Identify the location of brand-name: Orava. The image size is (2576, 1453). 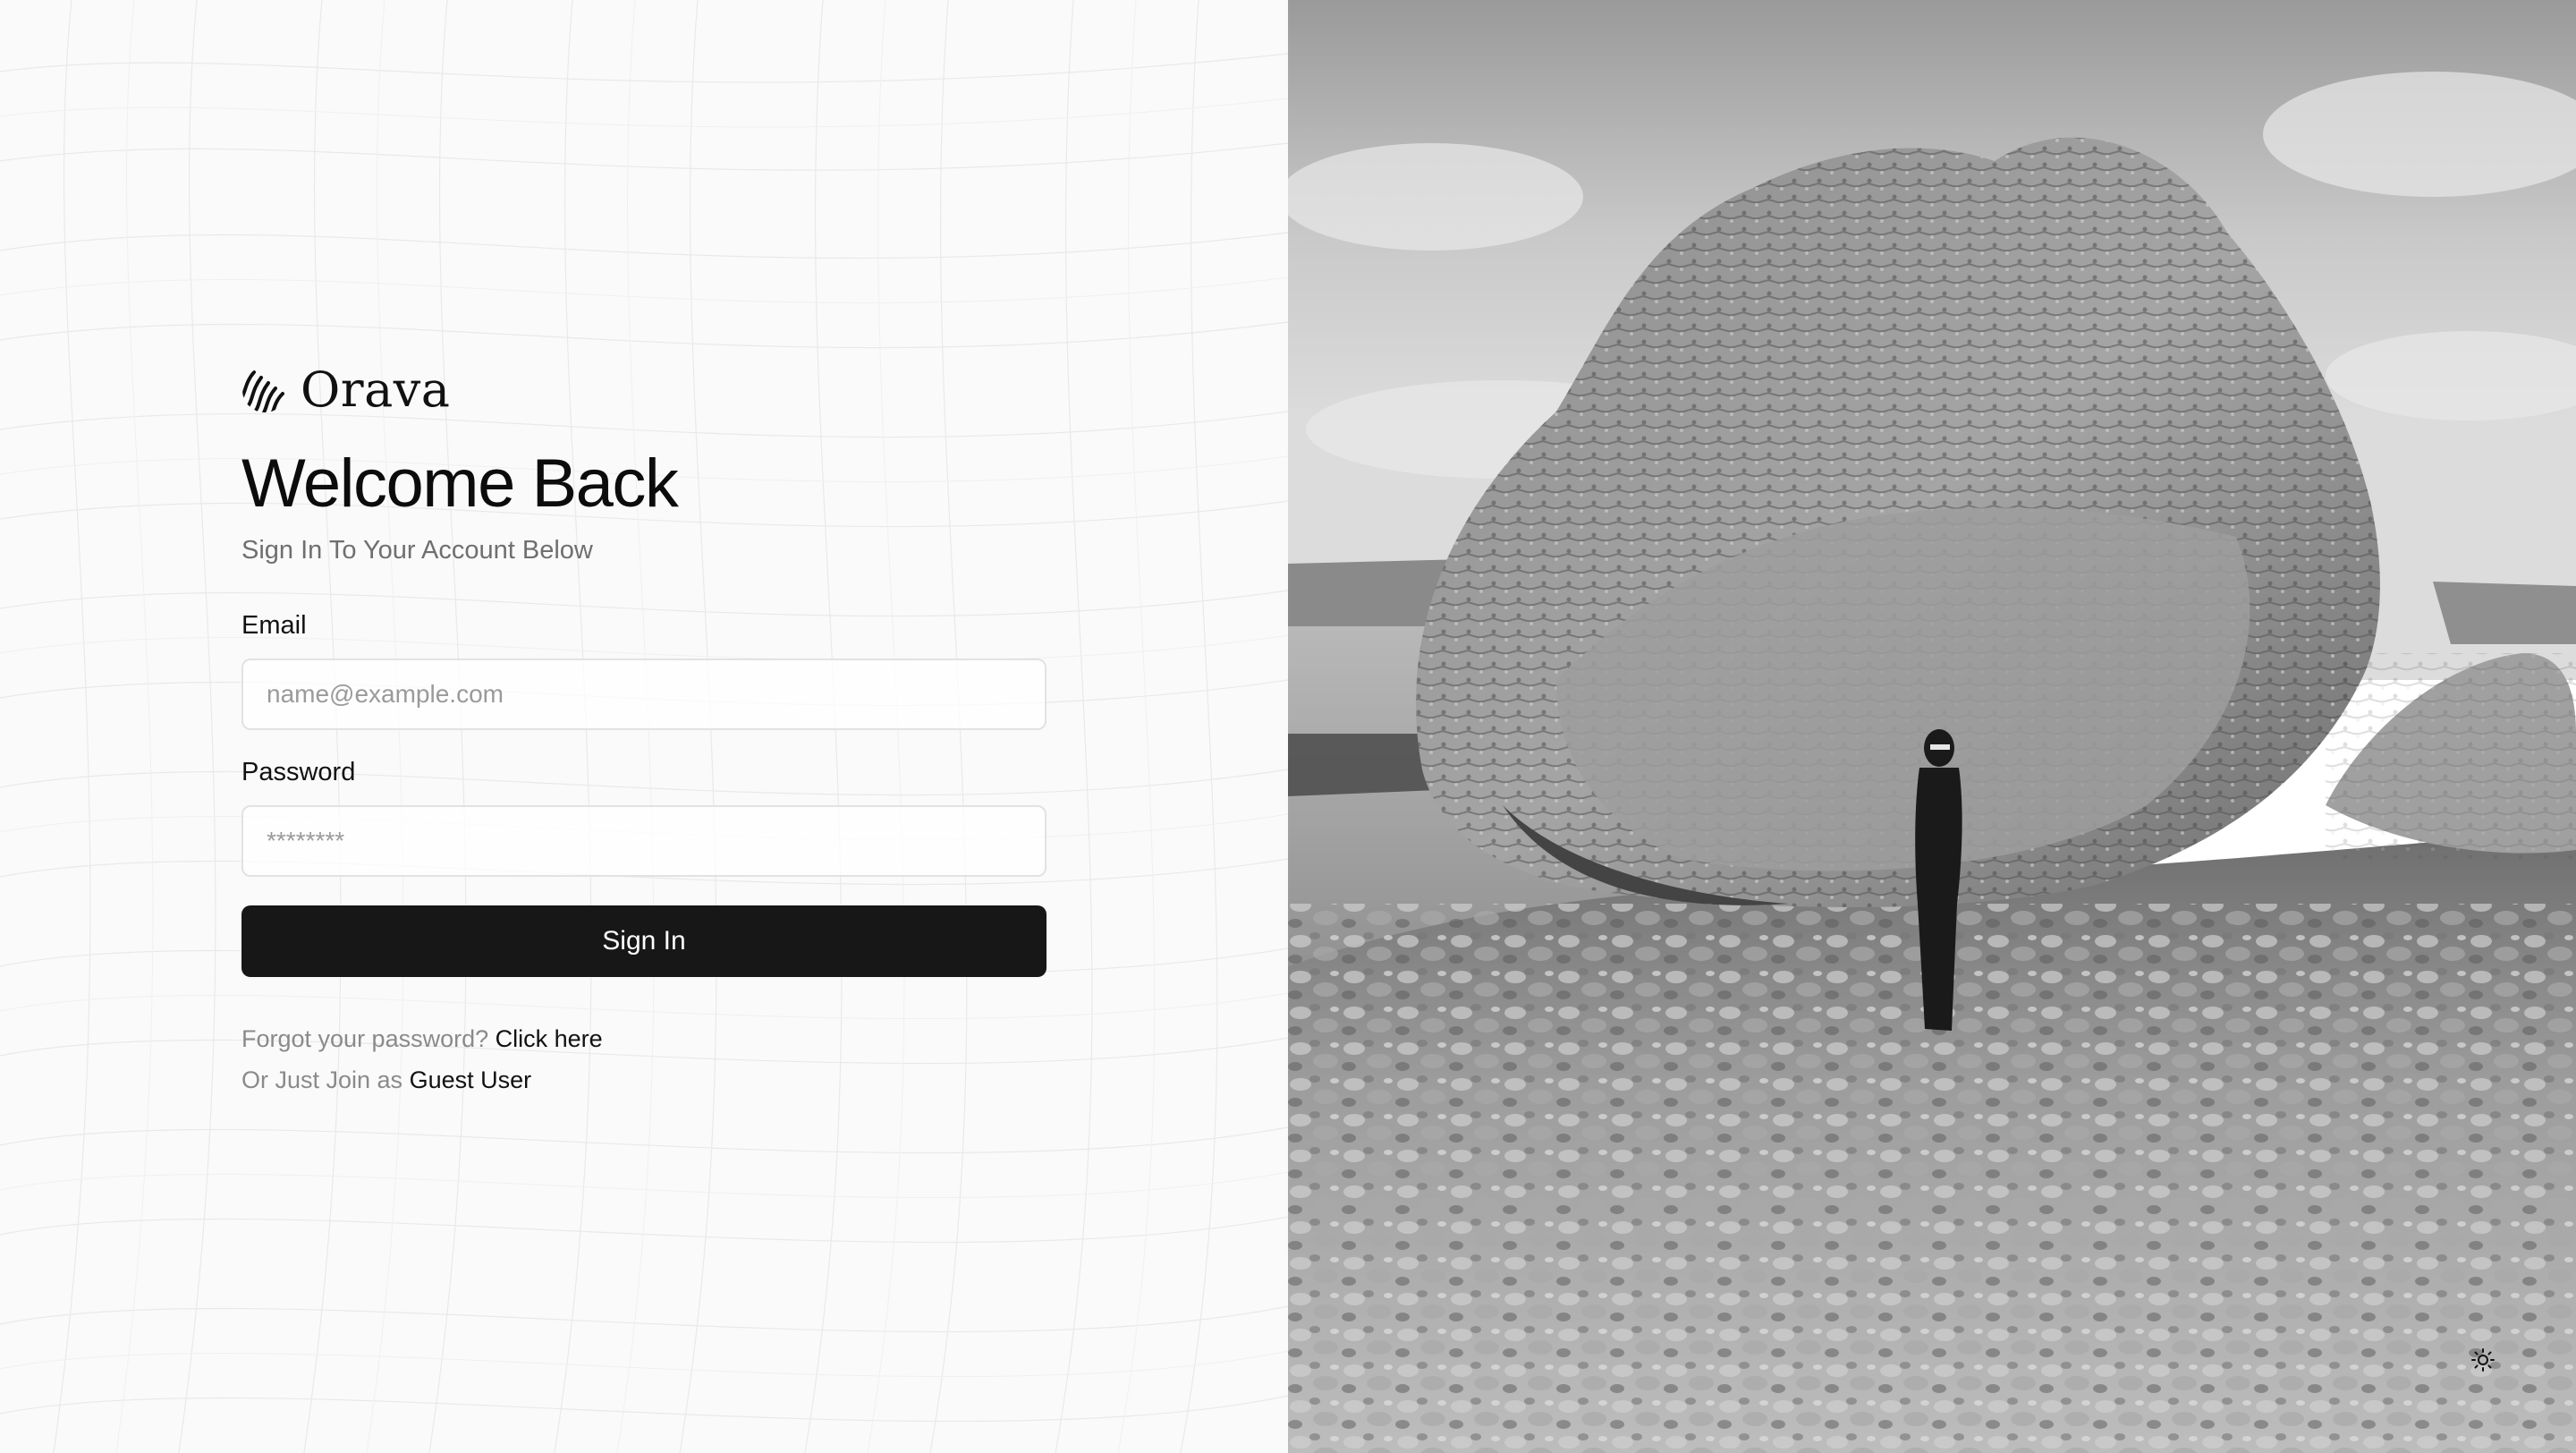
(376, 389).